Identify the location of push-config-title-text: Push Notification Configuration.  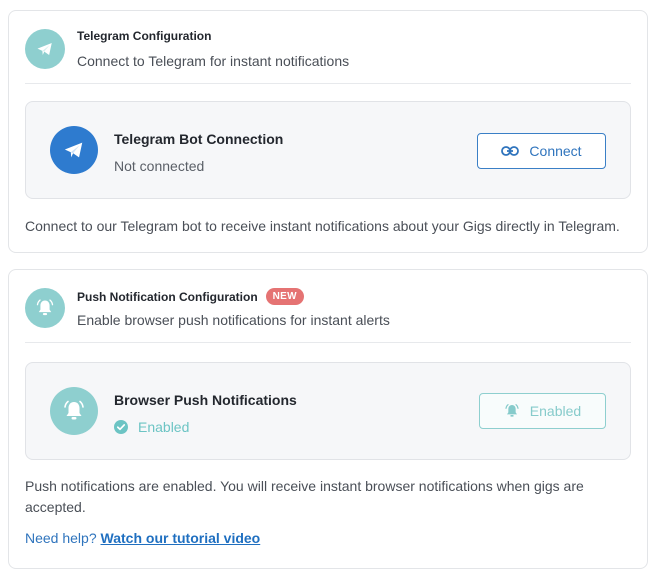
(167, 296).